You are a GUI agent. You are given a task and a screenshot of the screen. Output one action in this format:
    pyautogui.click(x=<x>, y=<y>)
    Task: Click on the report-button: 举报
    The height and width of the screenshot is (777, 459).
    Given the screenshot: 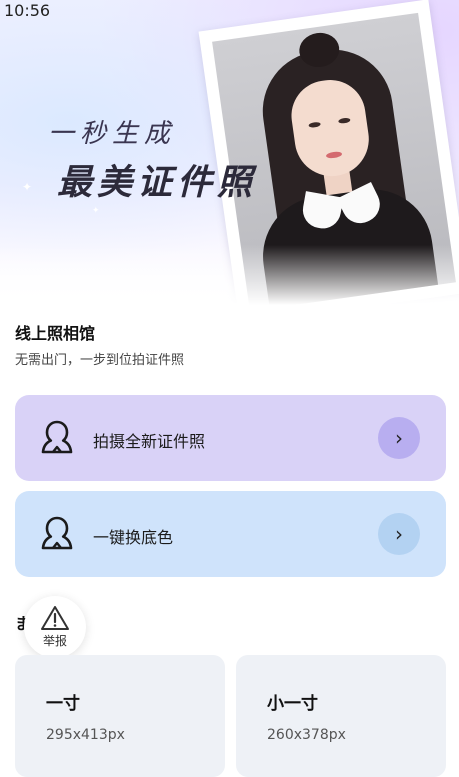 What is the action you would take?
    pyautogui.click(x=55, y=627)
    